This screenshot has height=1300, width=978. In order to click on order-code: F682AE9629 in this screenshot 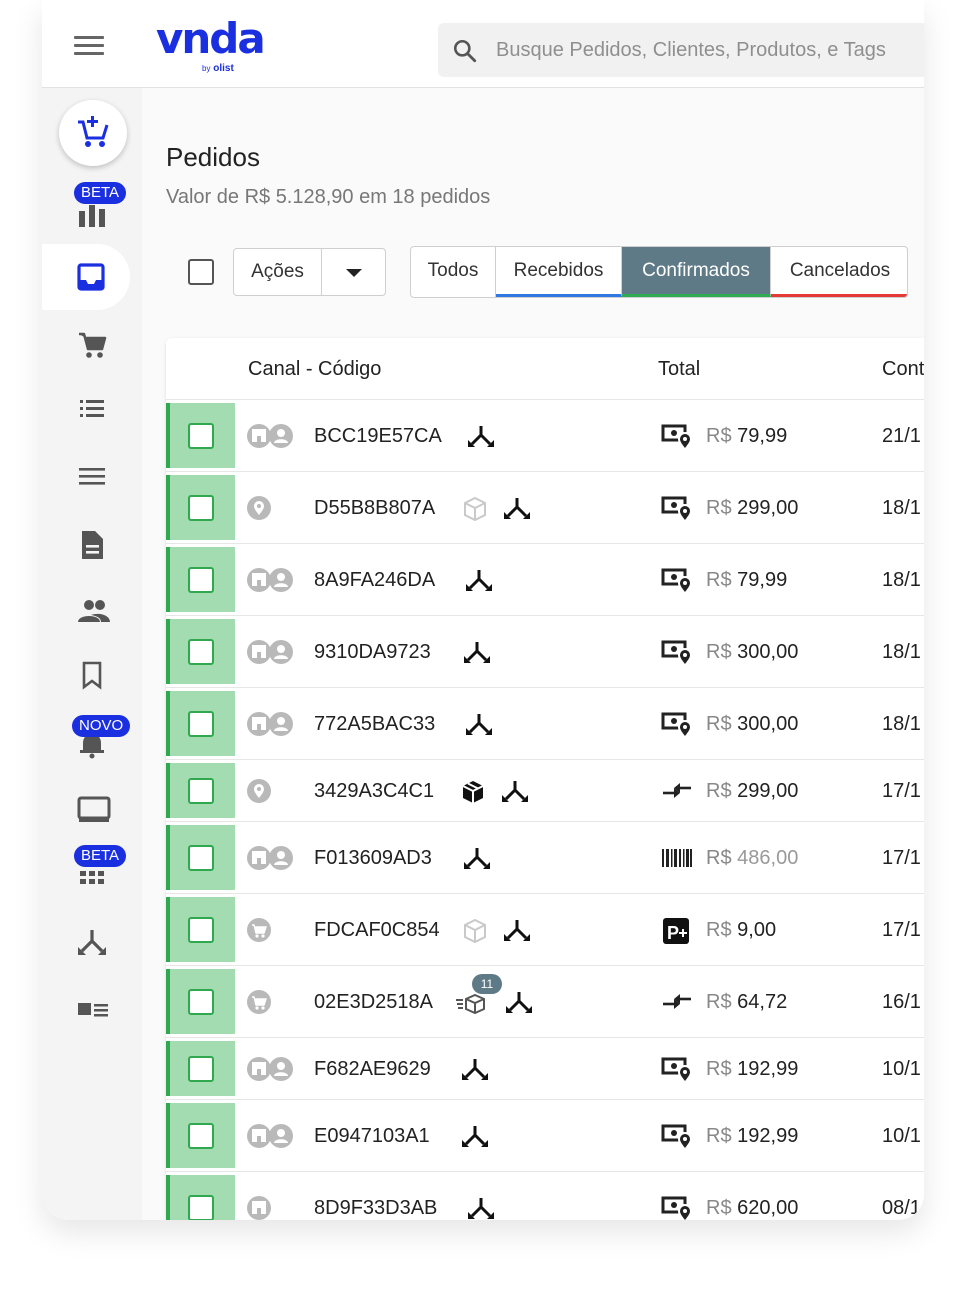, I will do `click(372, 1069)`.